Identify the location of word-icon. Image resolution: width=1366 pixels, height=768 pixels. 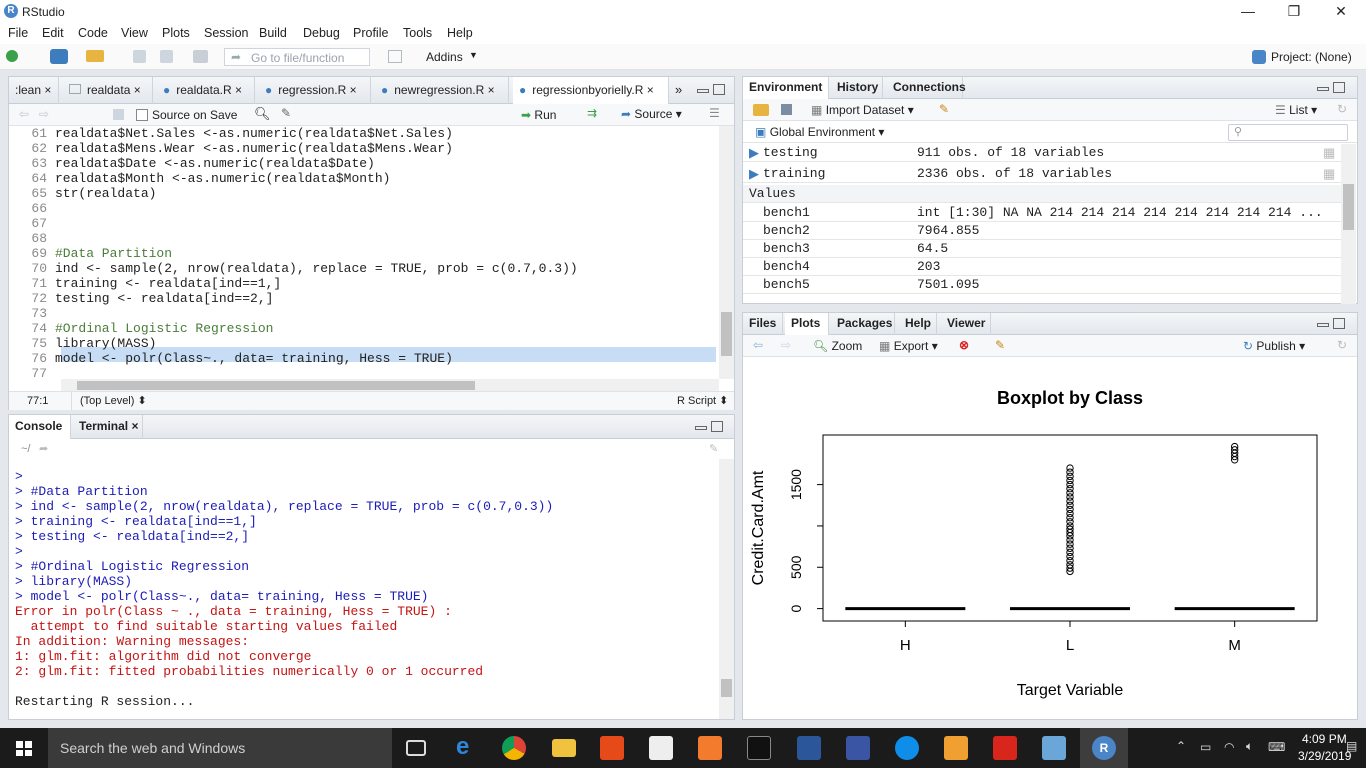
(809, 748).